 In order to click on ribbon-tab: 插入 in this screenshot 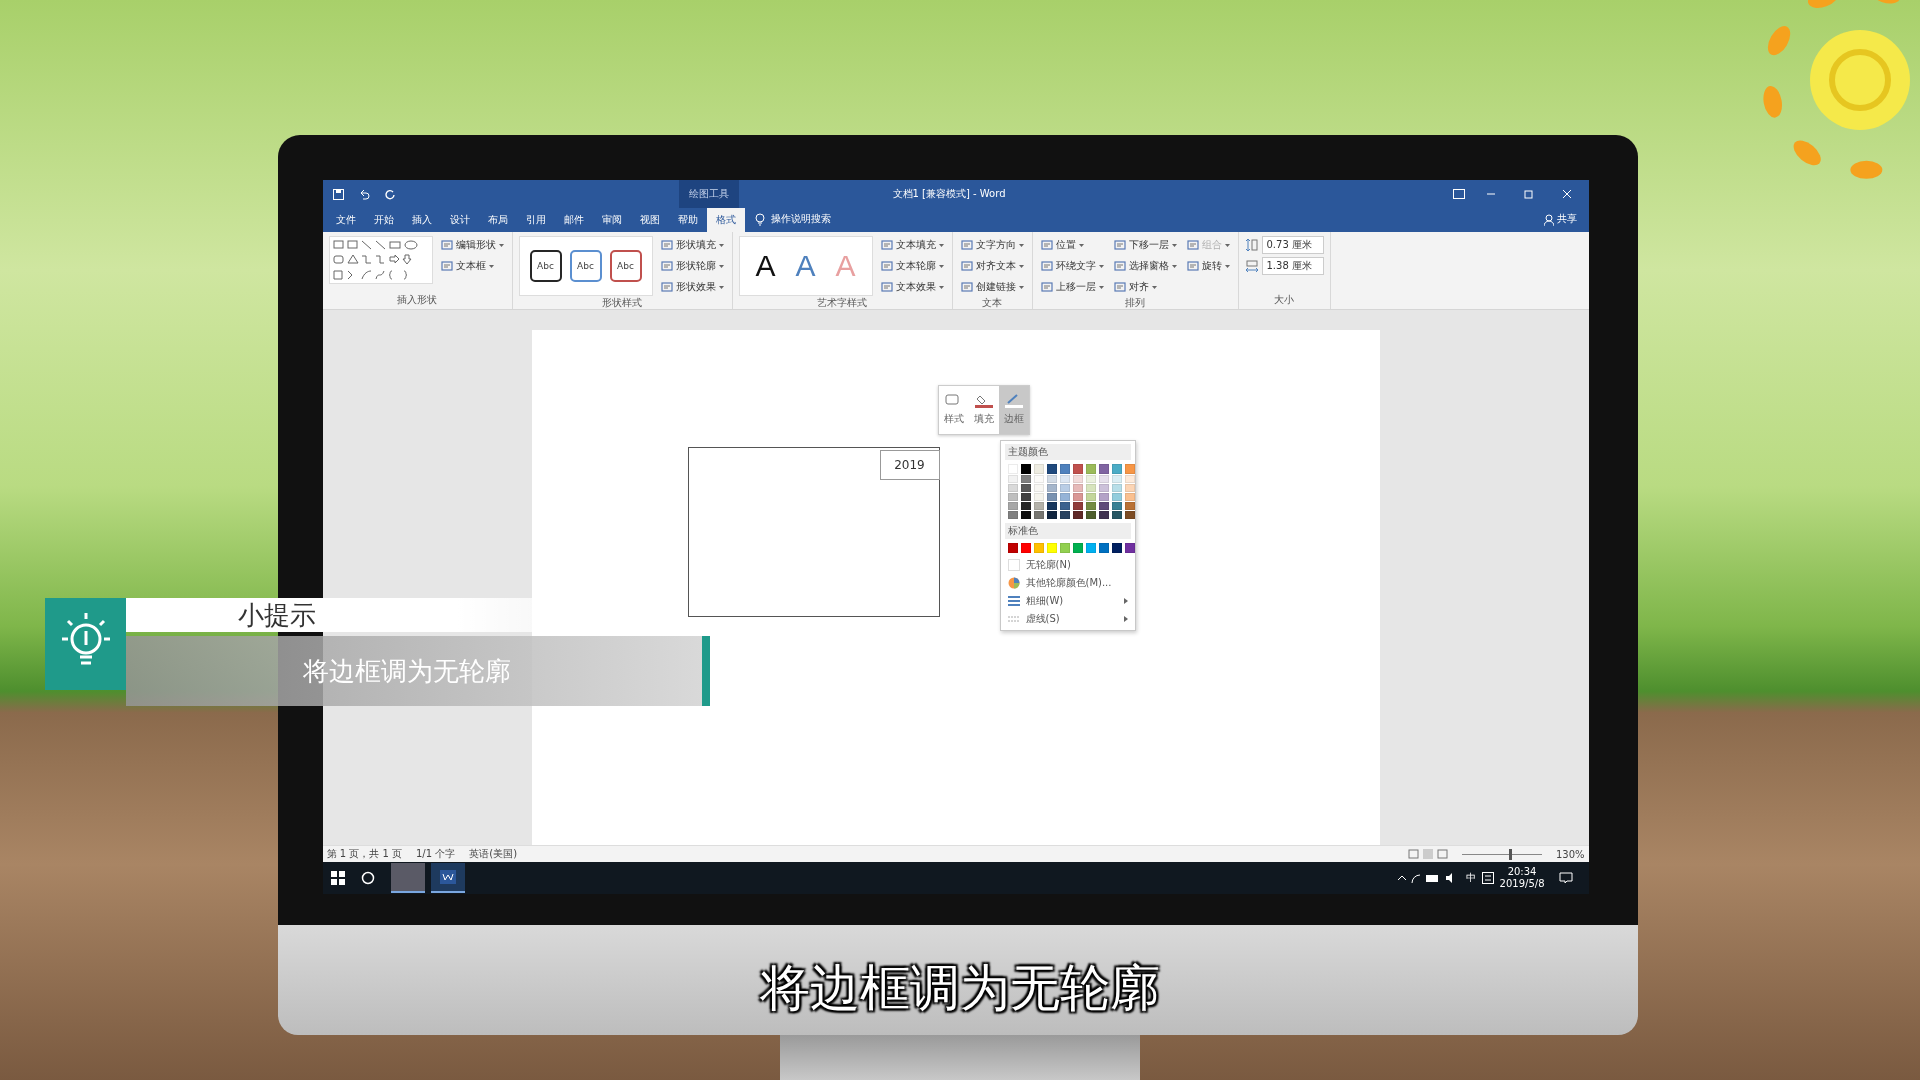, I will do `click(421, 220)`.